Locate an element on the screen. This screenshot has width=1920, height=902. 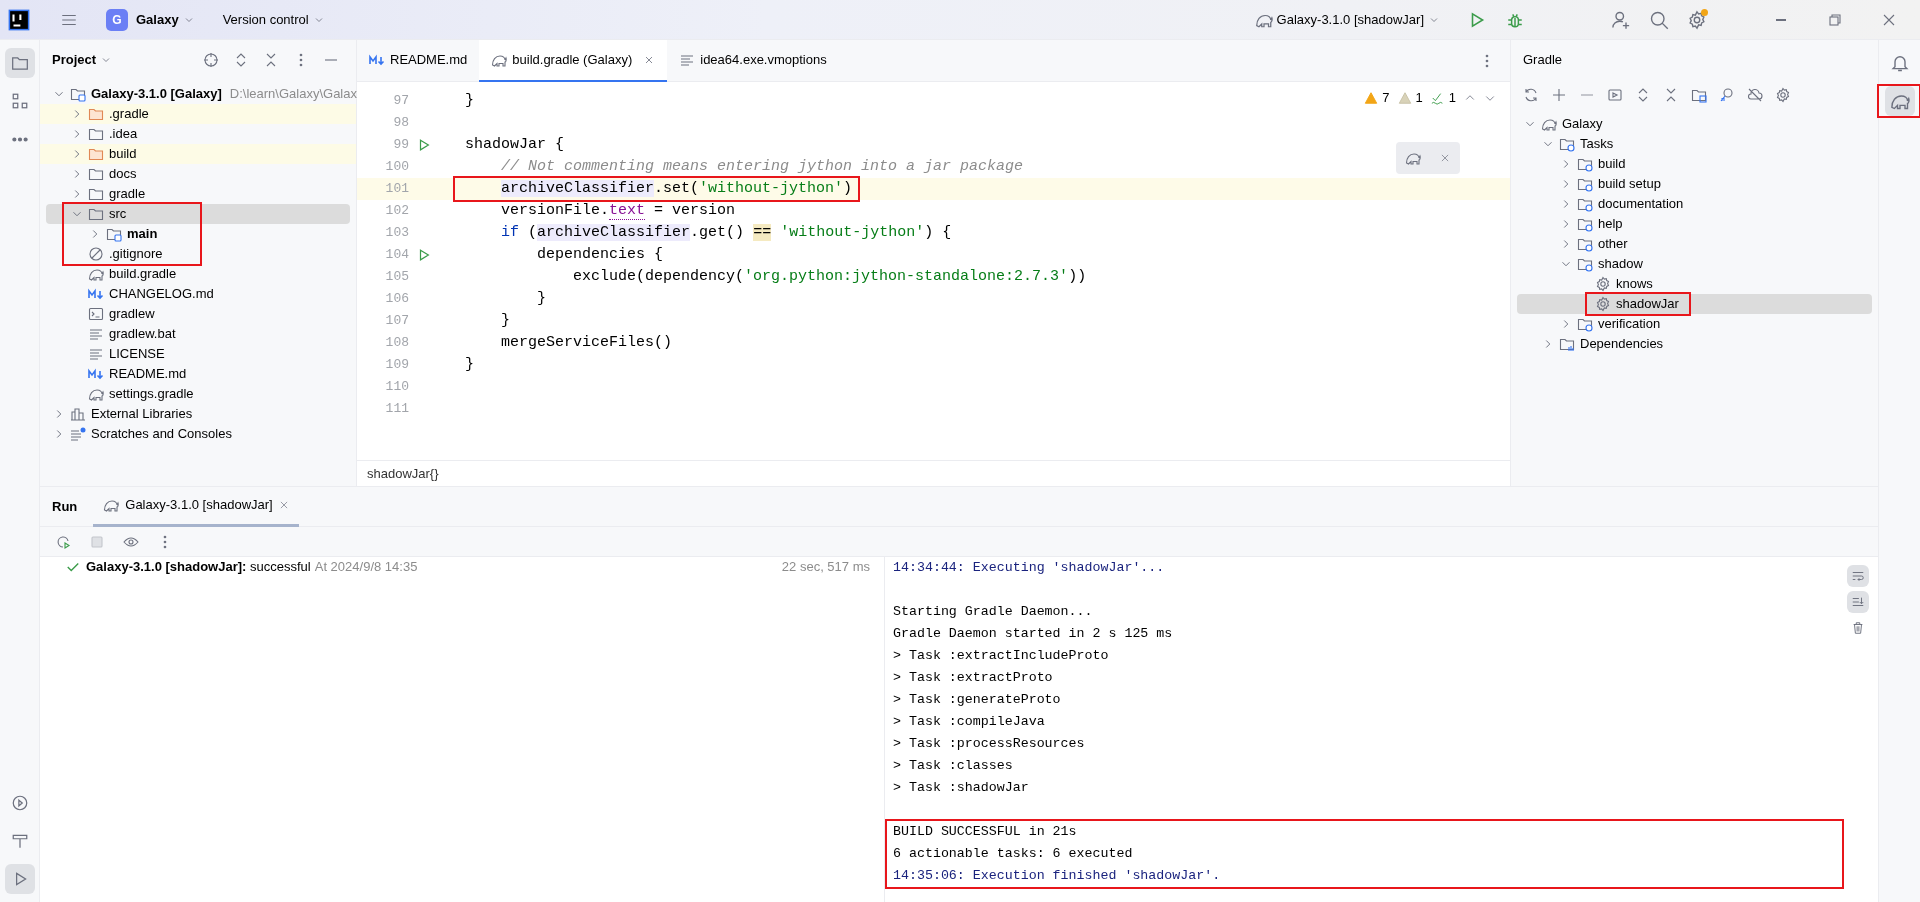
wrap-icon is located at coordinates (1858, 576).